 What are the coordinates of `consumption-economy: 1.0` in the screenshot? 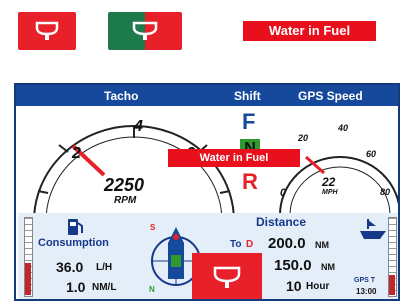 It's located at (76, 287).